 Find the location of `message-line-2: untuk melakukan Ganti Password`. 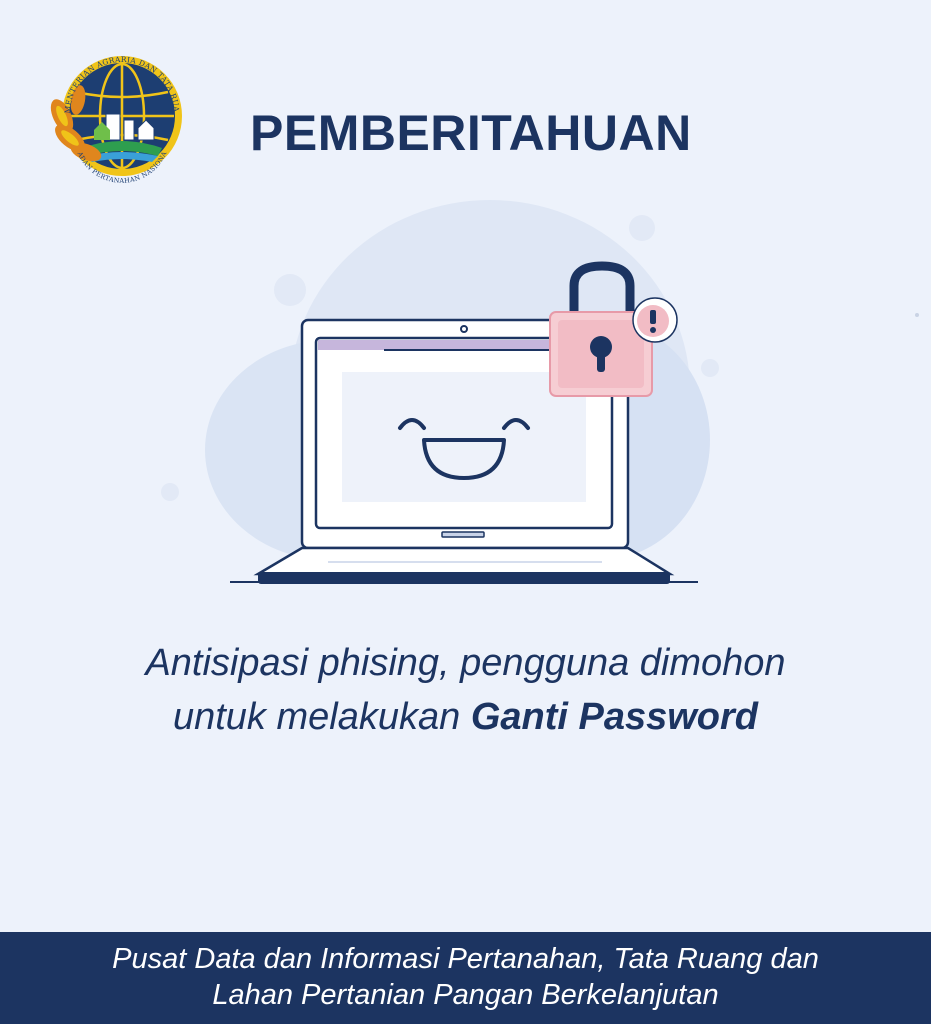

message-line-2: untuk melakukan Ganti Password is located at coordinates (465, 717).